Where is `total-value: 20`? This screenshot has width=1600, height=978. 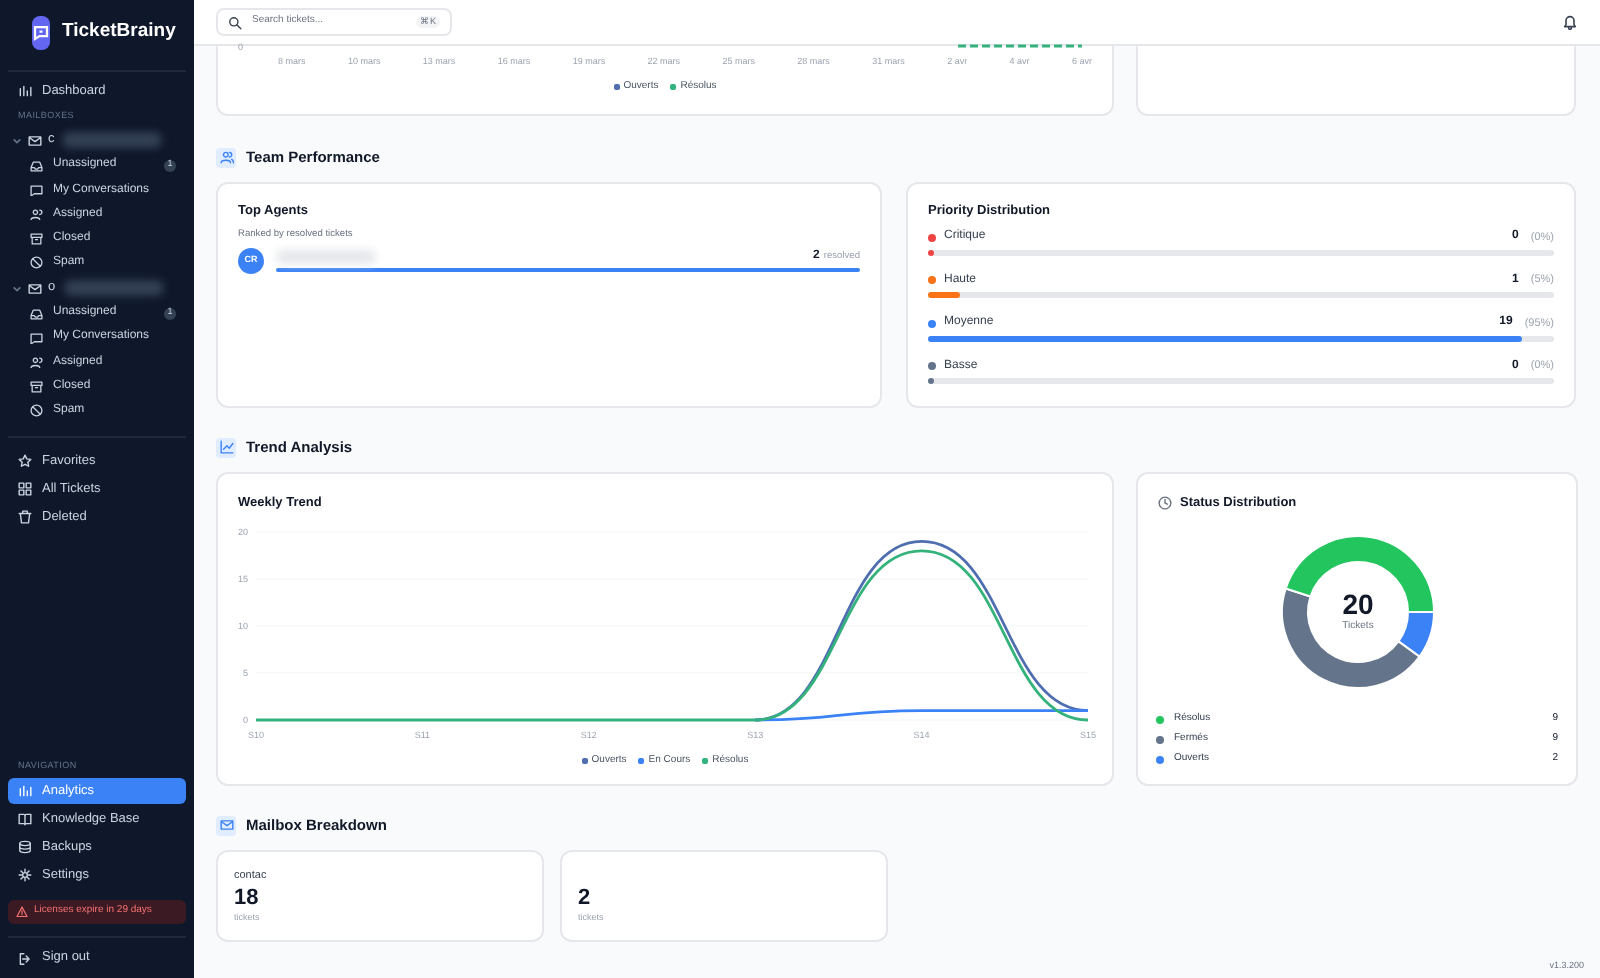 total-value: 20 is located at coordinates (1358, 604).